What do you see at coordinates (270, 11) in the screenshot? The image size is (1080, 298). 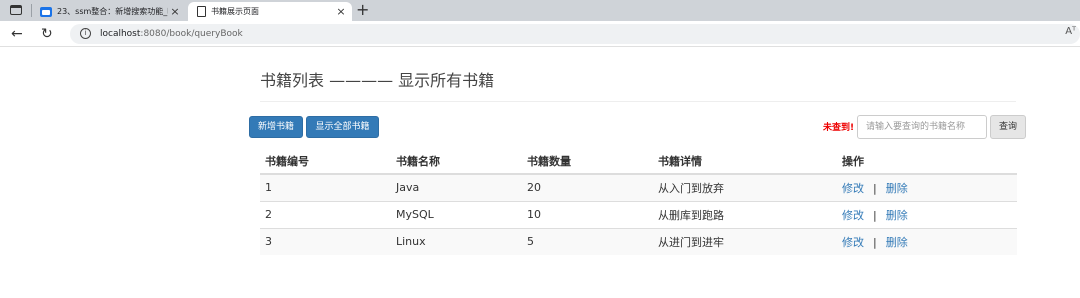 I see `browser-tab-2: 书籍展示页面 ×` at bounding box center [270, 11].